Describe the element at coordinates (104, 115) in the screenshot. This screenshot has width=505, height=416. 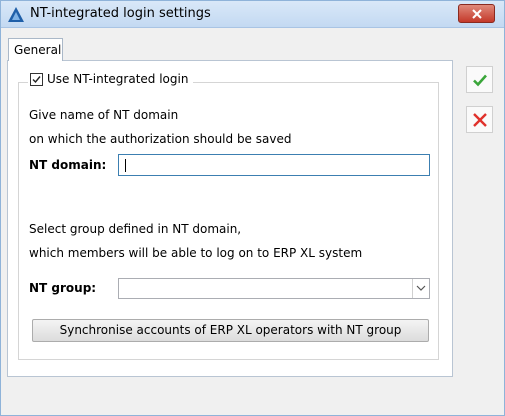
I see `domain-description-line1: Give name of NT domain` at that location.